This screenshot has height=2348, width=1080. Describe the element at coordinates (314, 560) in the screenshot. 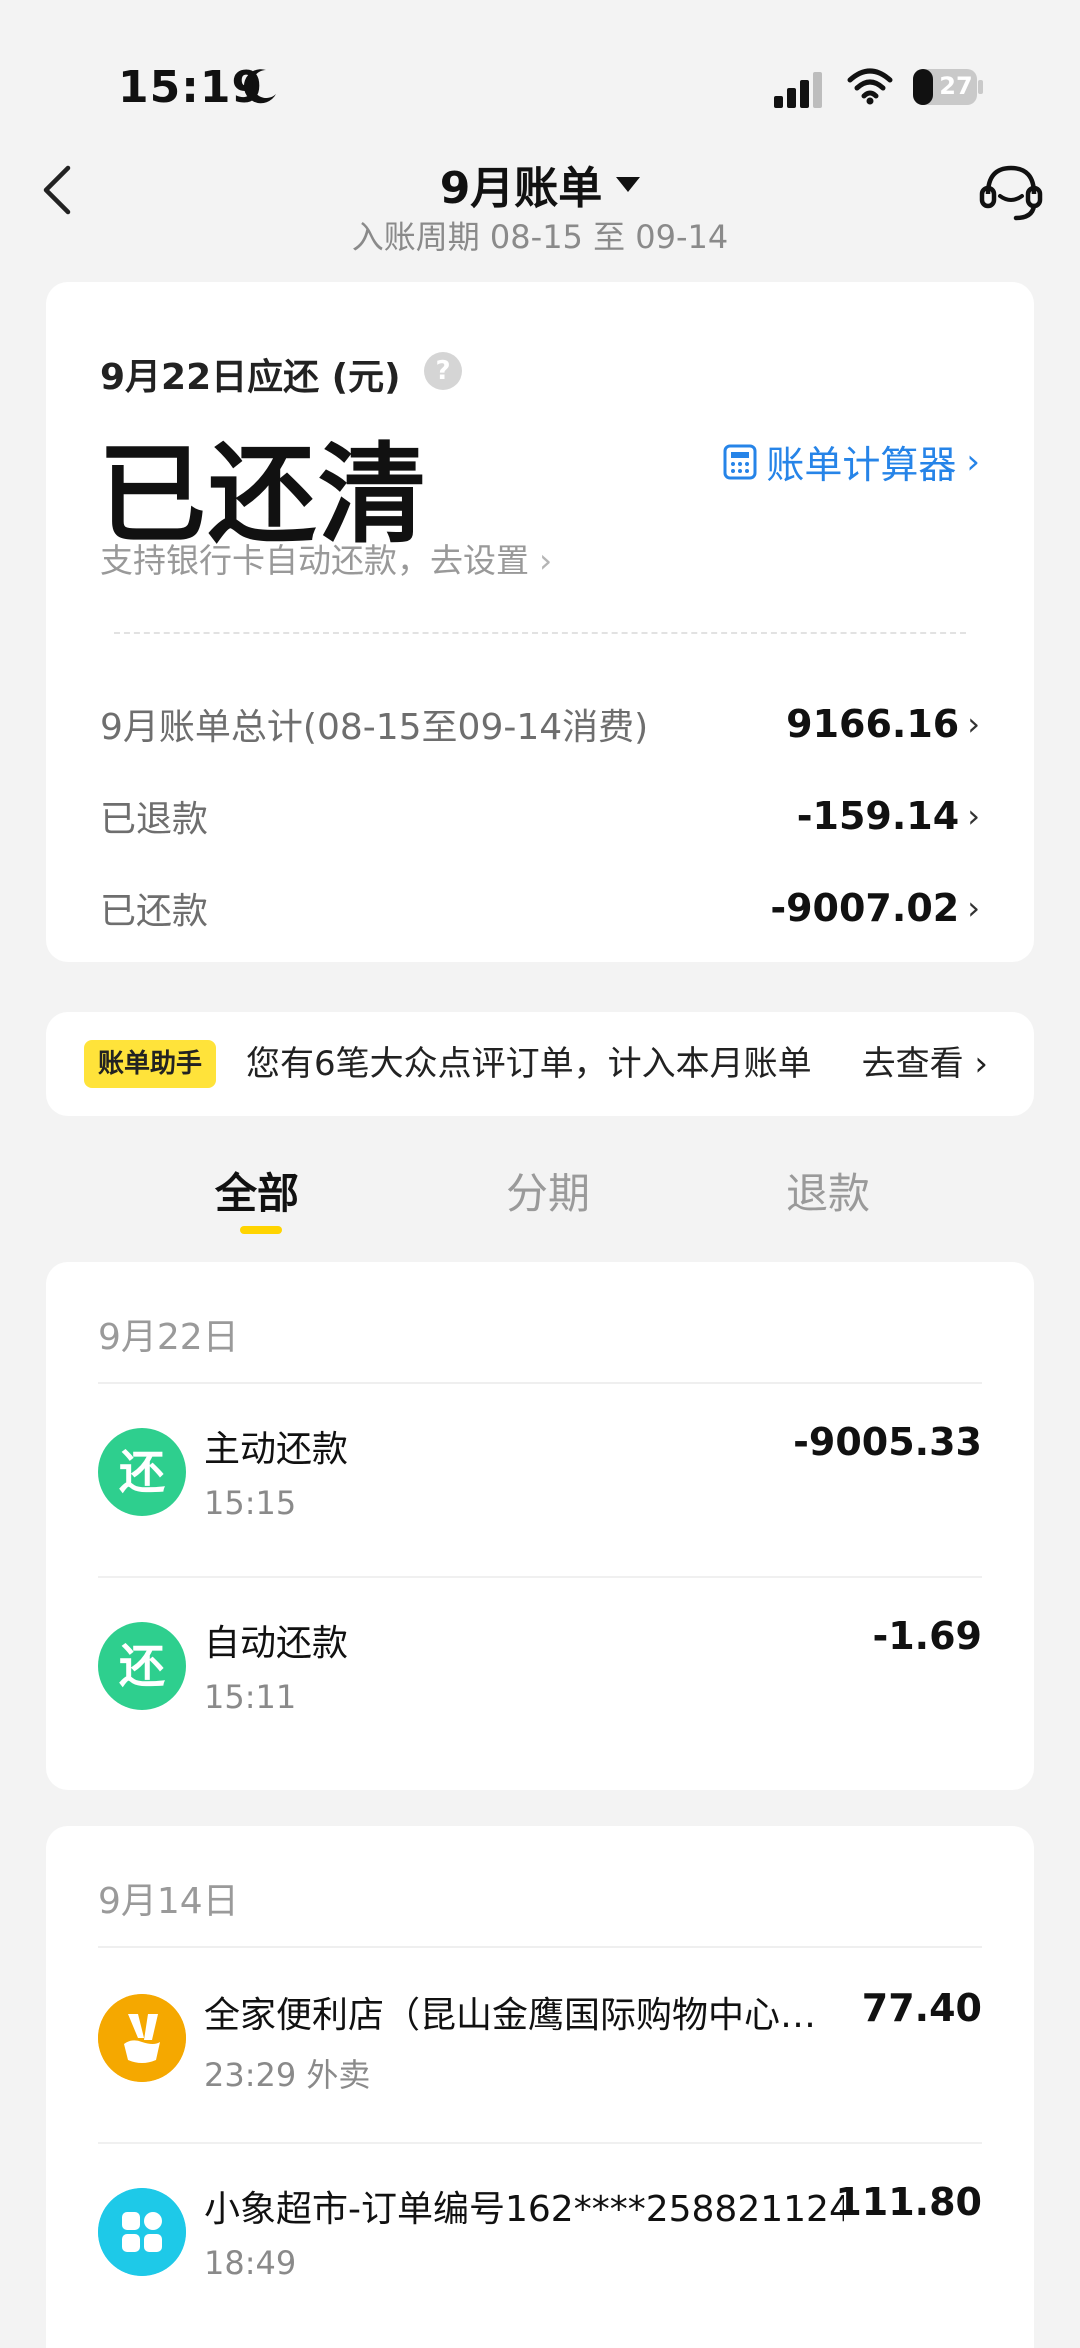

I see `auto-repay-label: 支持银行卡自动还款，去设置` at that location.